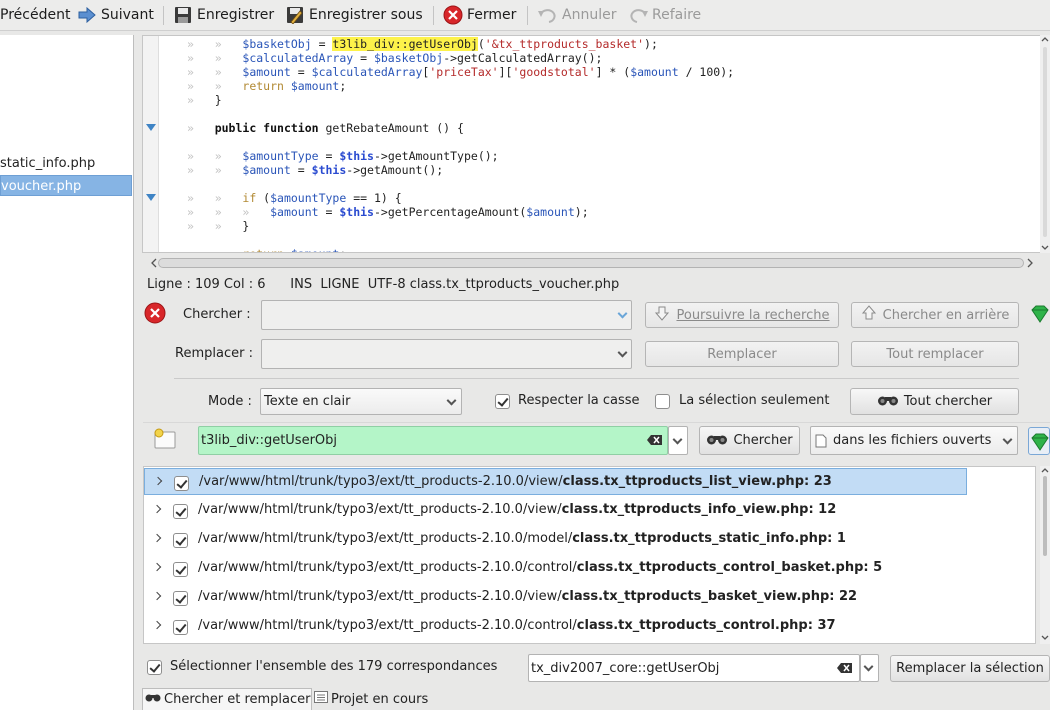 This screenshot has height=710, width=1050. Describe the element at coordinates (579, 400) in the screenshot. I see `match-case-label: Respecter la casse` at that location.